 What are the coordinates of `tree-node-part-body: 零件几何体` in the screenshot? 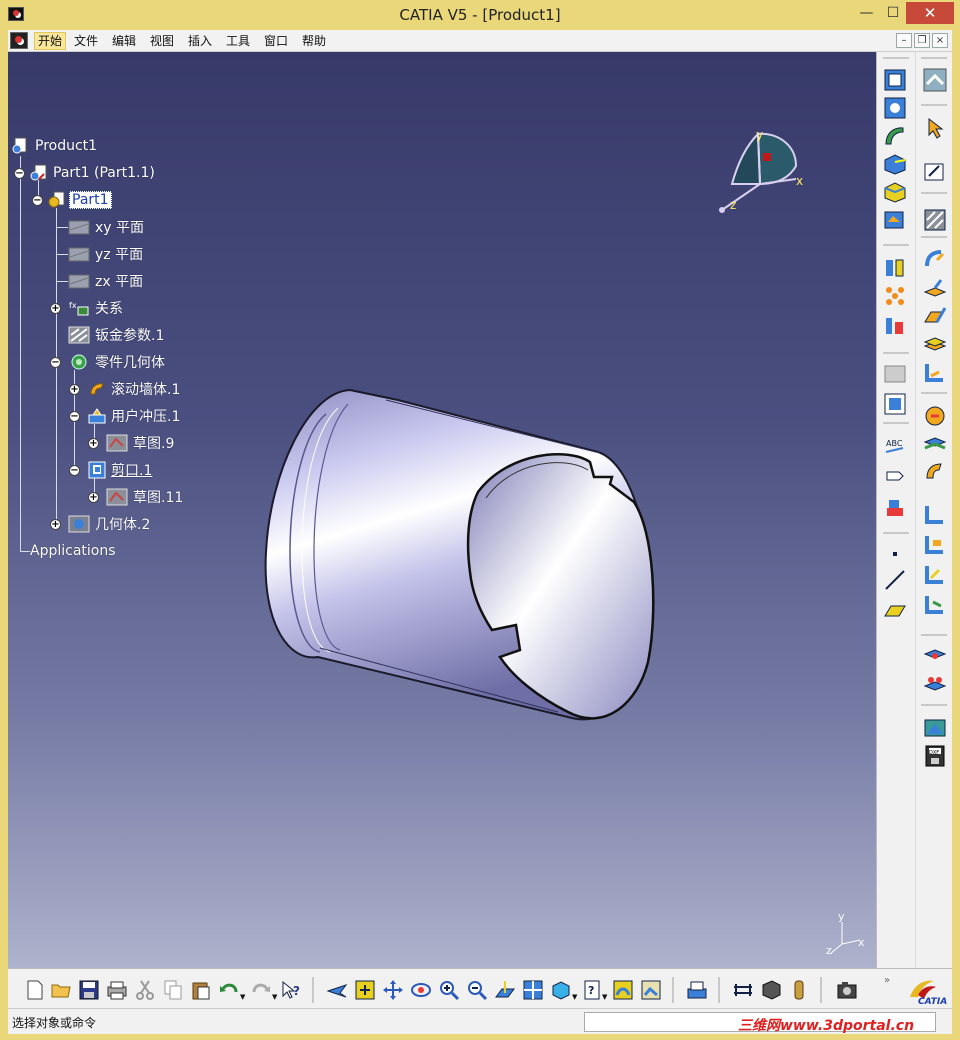 It's located at (117, 362).